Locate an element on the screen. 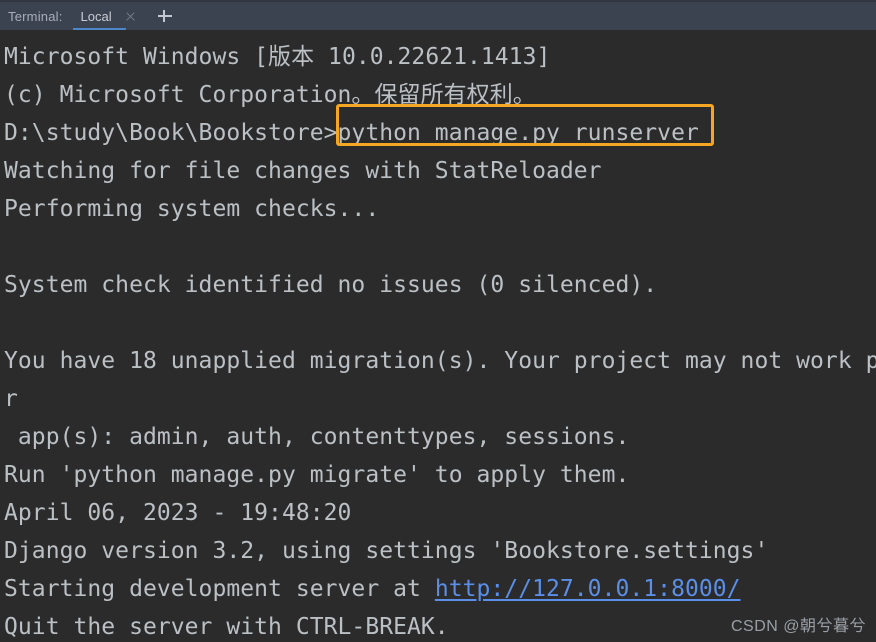  watermark: CSDN @朝兮暮兮 is located at coordinates (798, 626).